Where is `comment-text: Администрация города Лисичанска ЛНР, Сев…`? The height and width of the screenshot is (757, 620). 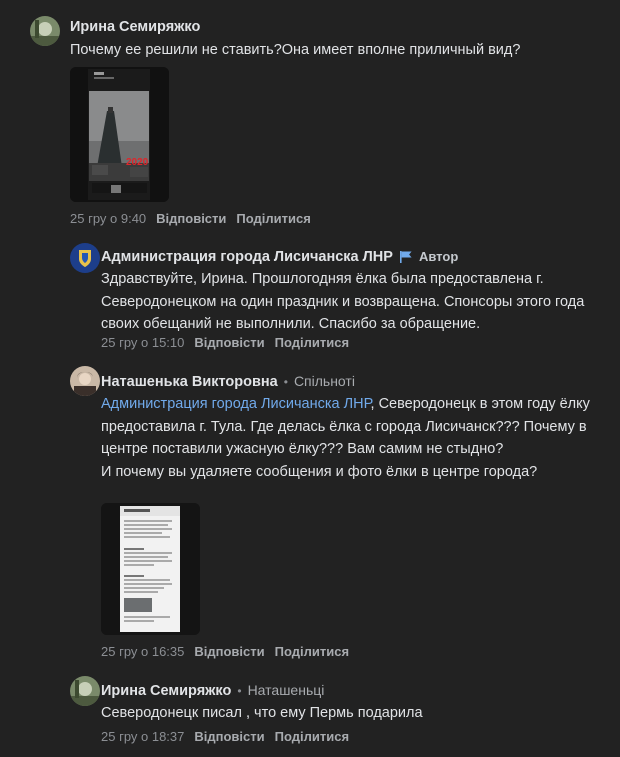 comment-text: Администрация города Лисичанска ЛНР, Сев… is located at coordinates (351, 438).